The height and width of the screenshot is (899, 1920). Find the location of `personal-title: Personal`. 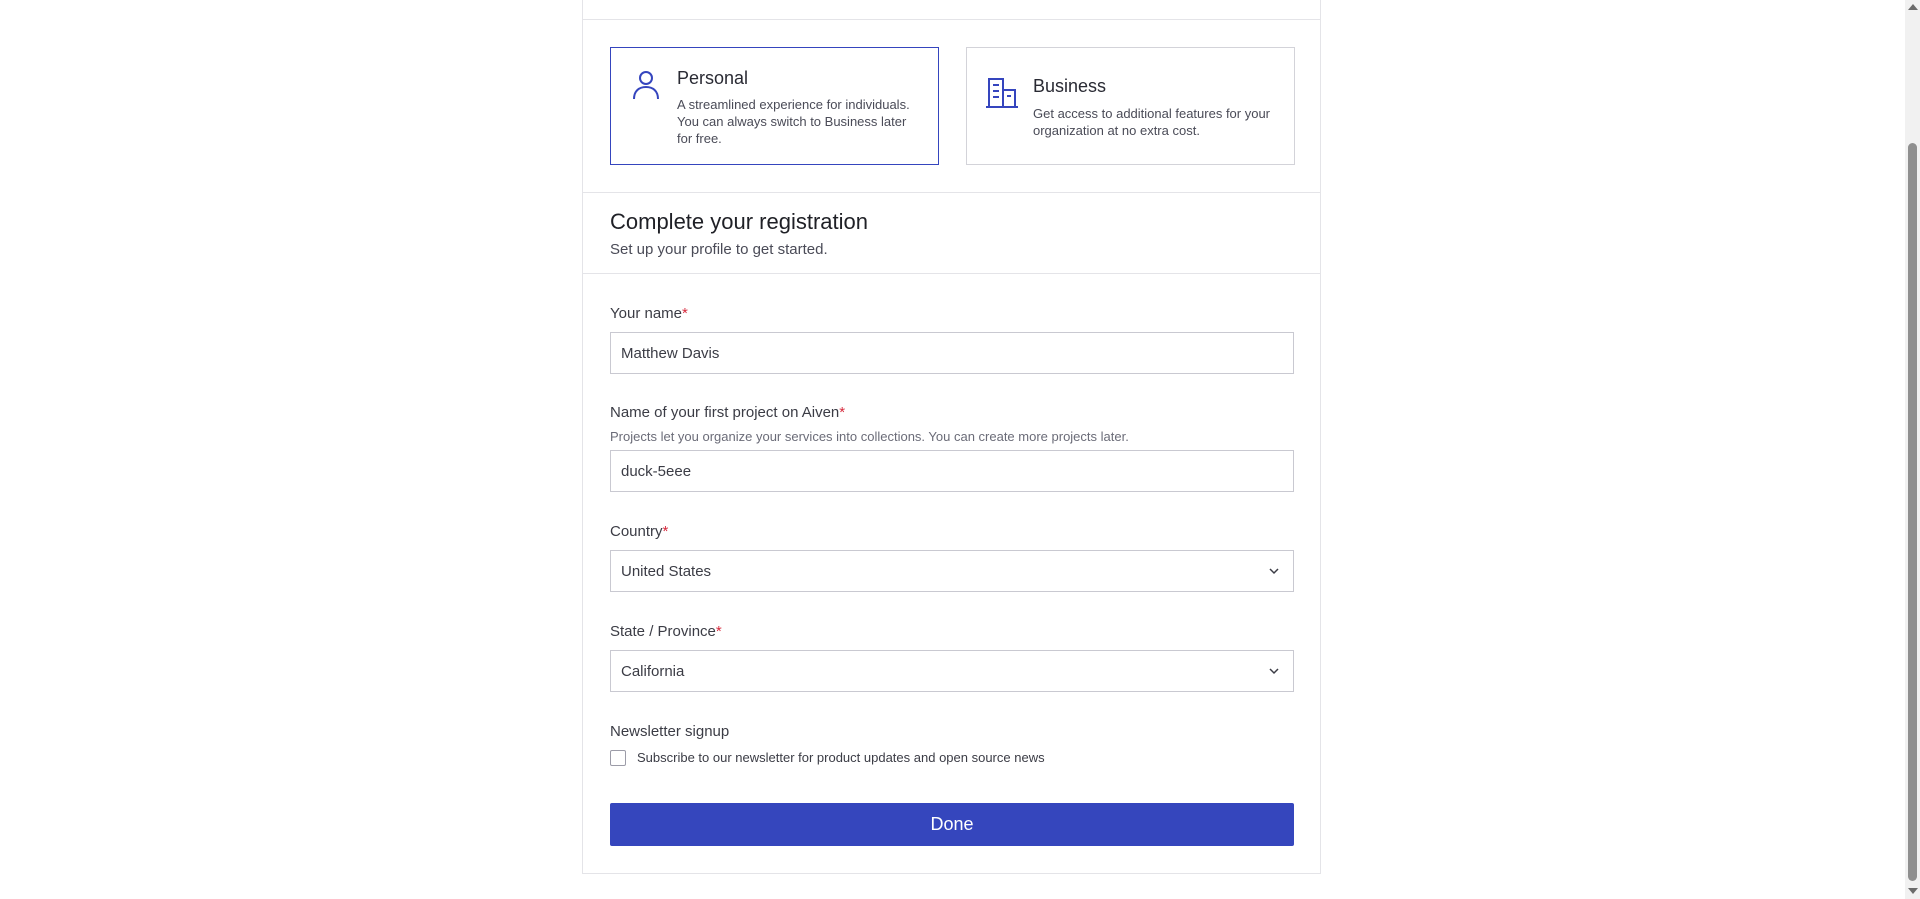

personal-title: Personal is located at coordinates (713, 78).